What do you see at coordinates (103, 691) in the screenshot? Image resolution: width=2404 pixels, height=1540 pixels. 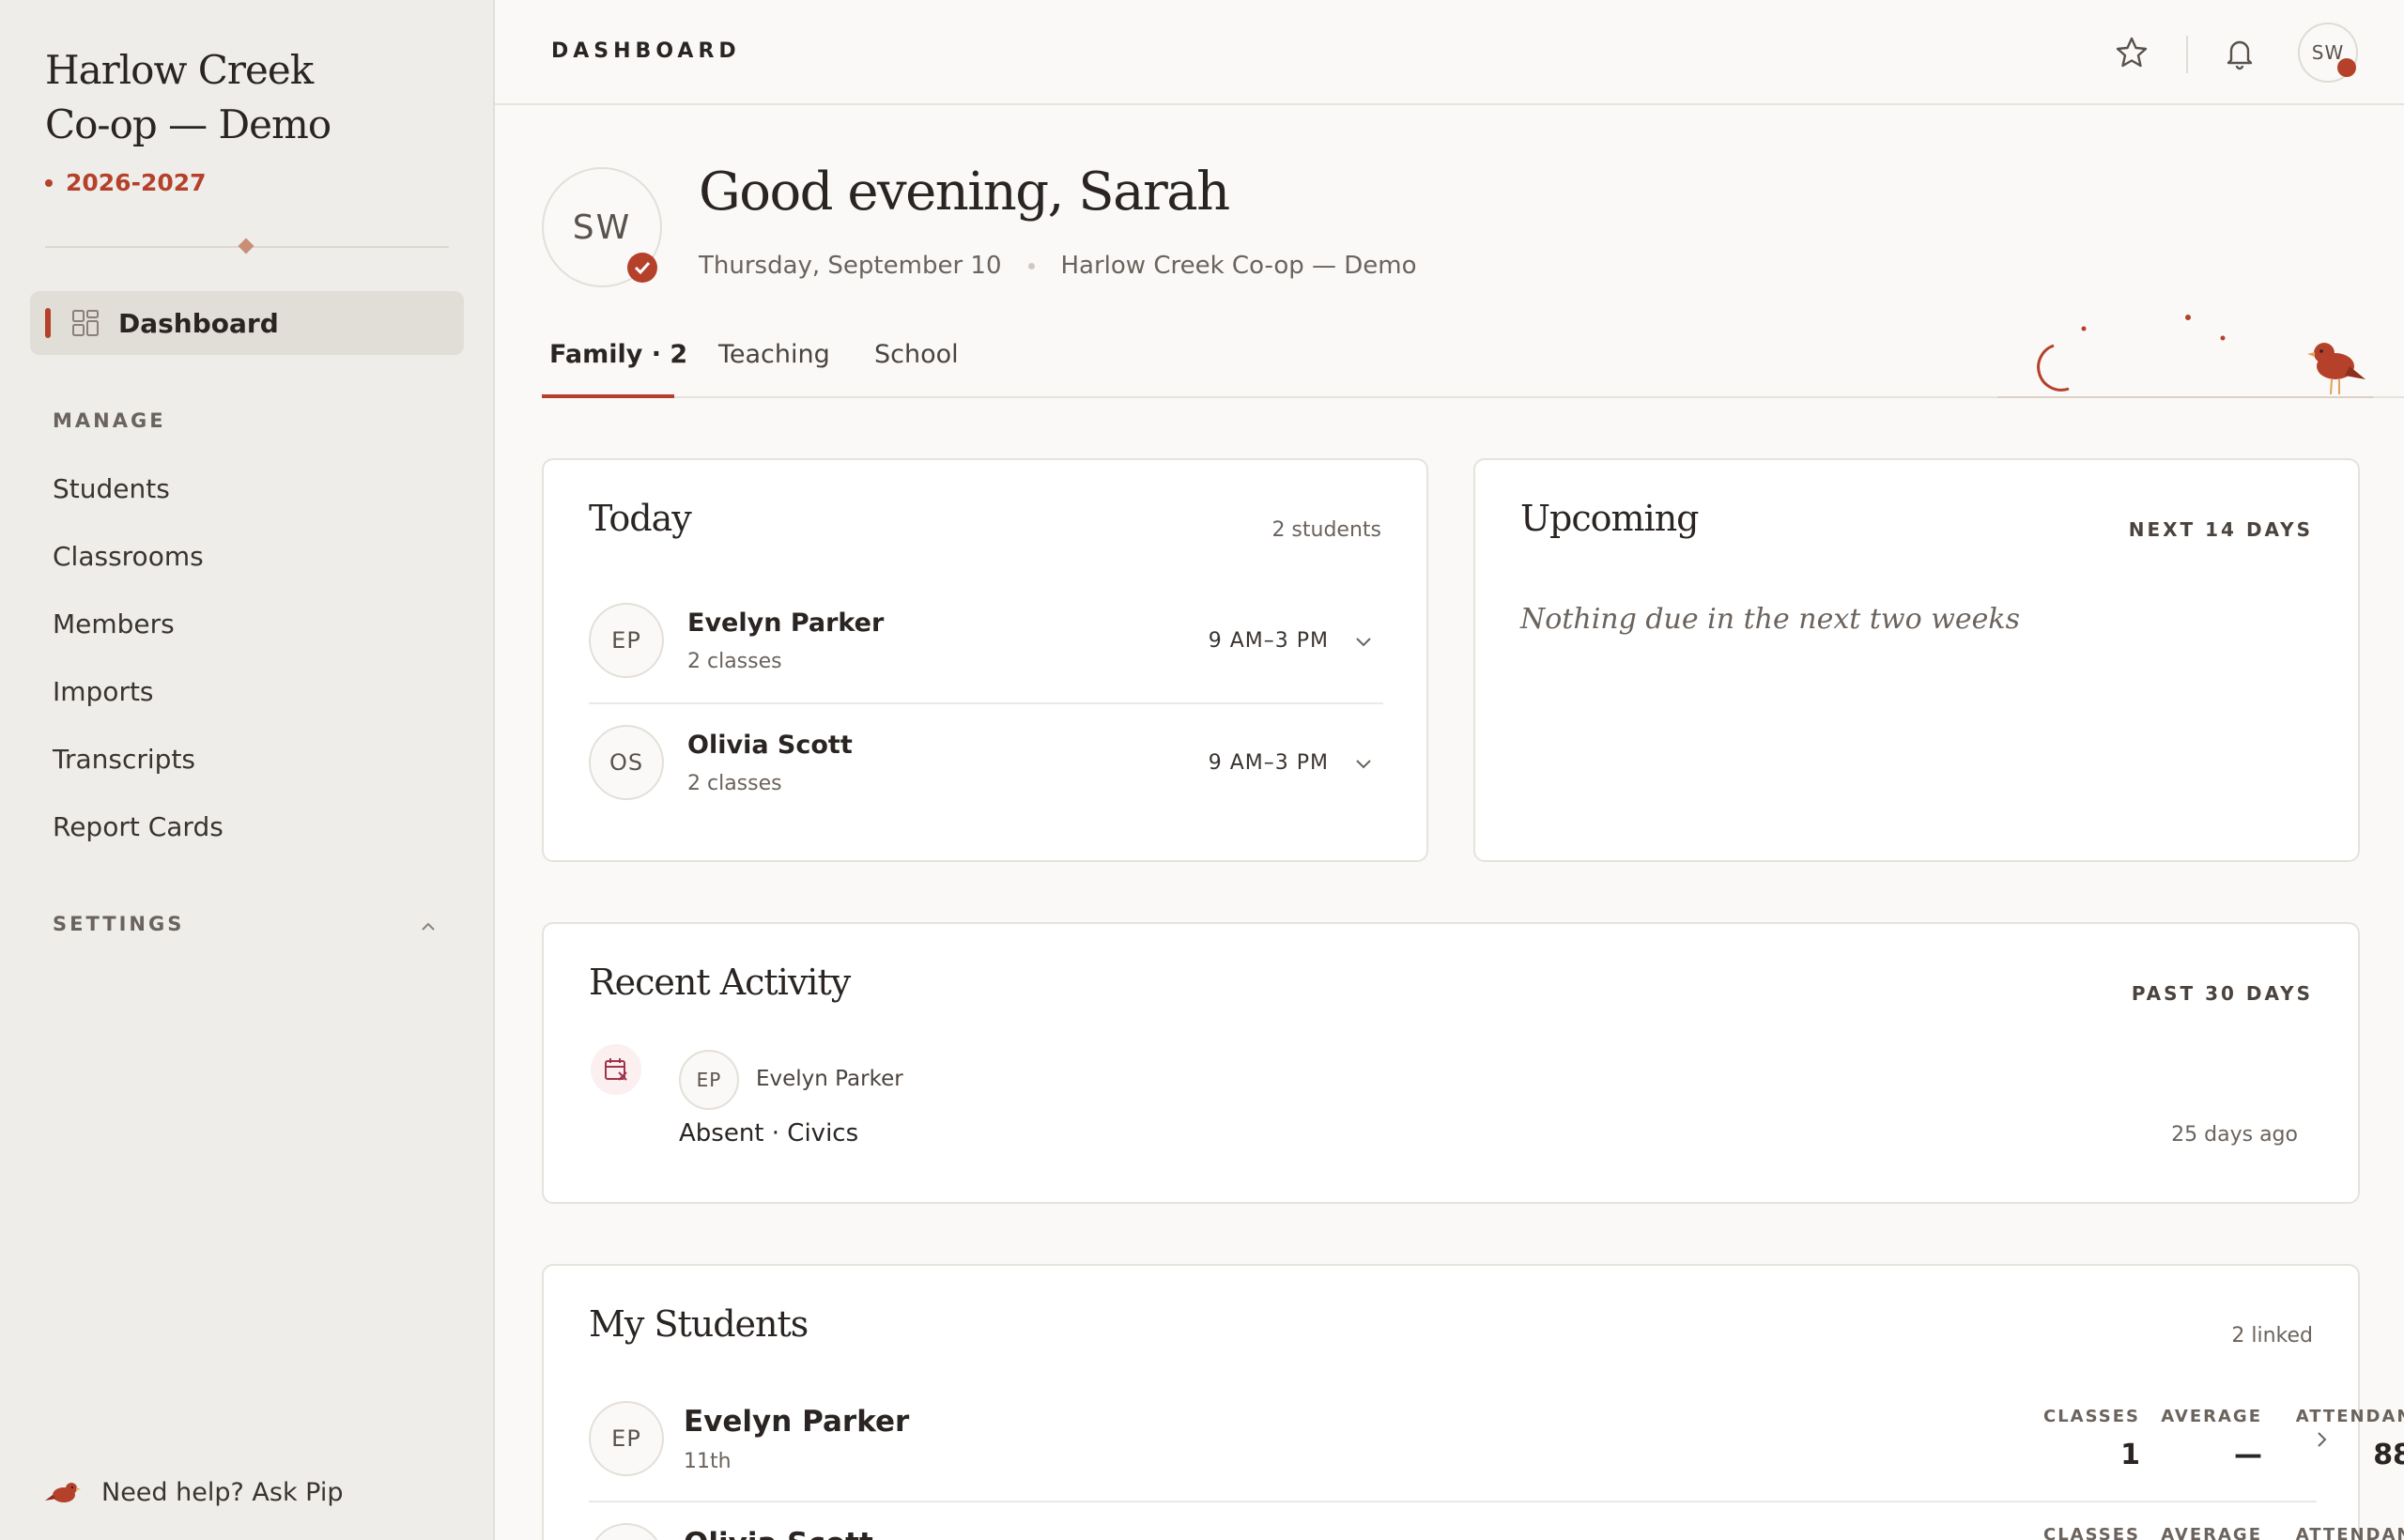 I see `sidebar-item-imports: Imports` at bounding box center [103, 691].